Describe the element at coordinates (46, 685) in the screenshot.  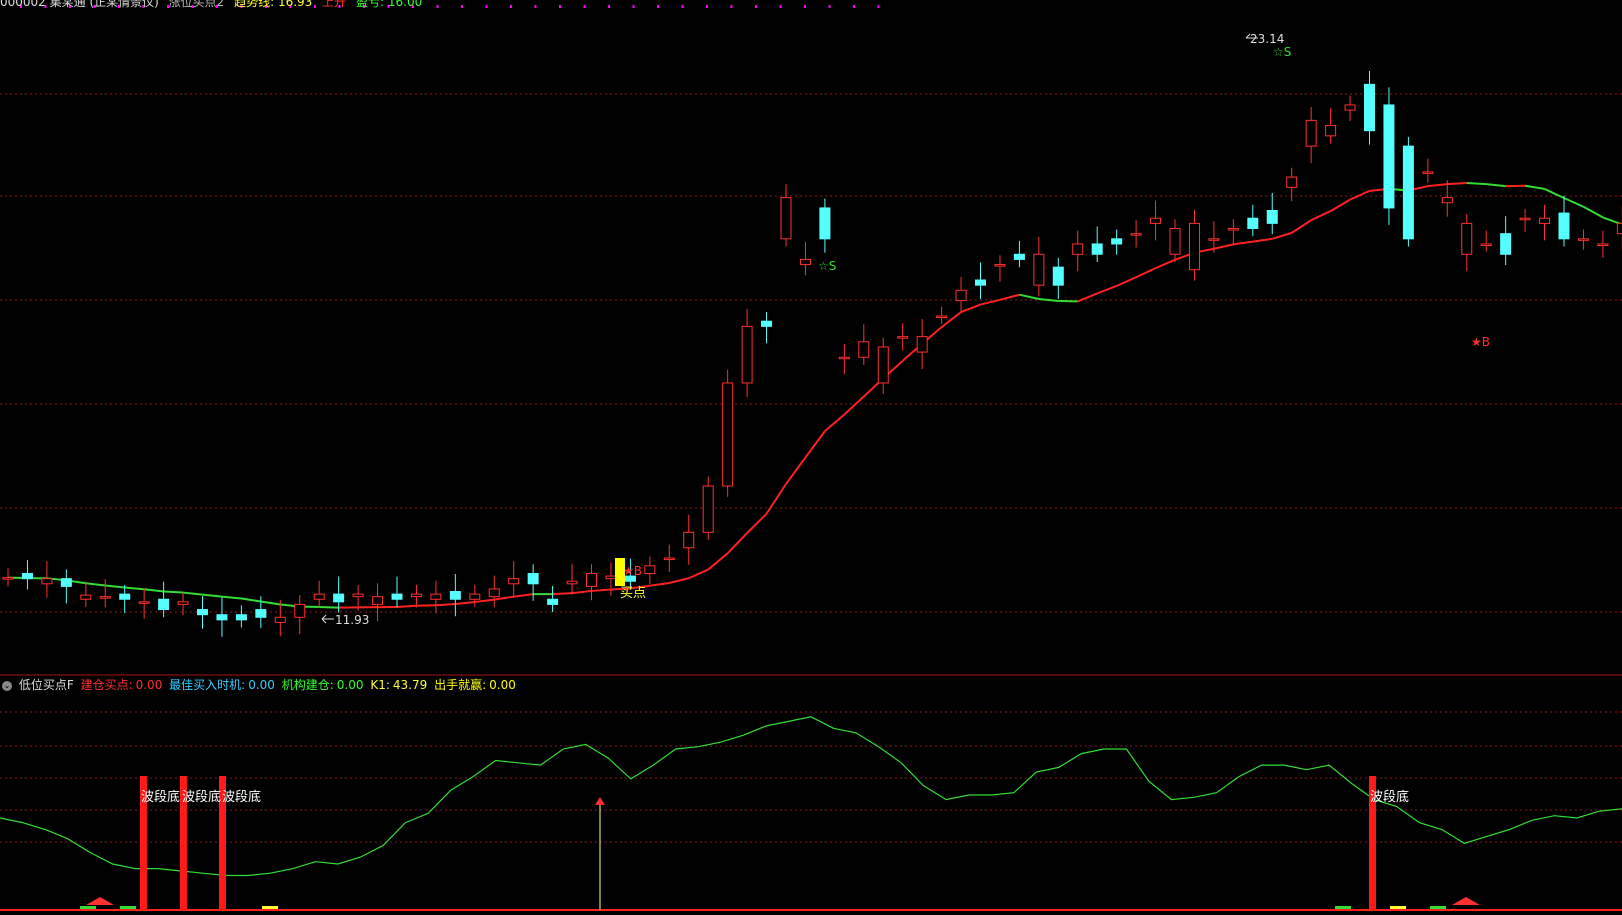
I see `indicator-name: 低位买点F` at that location.